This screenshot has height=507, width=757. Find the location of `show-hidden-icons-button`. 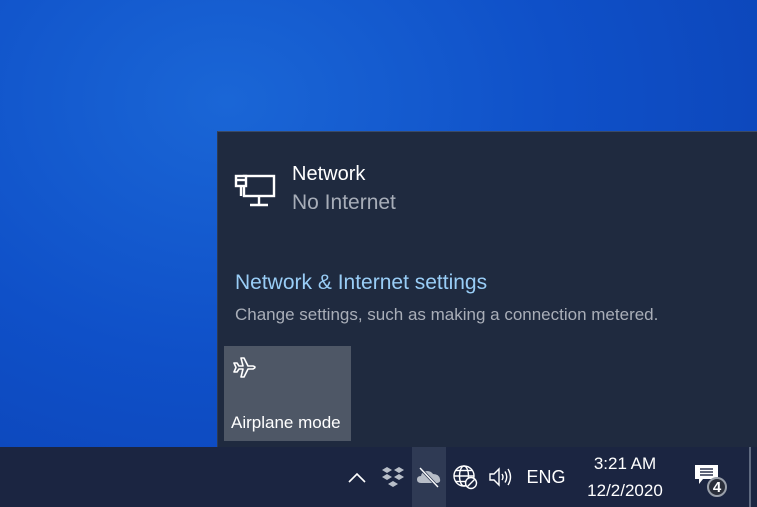

show-hidden-icons-button is located at coordinates (357, 477).